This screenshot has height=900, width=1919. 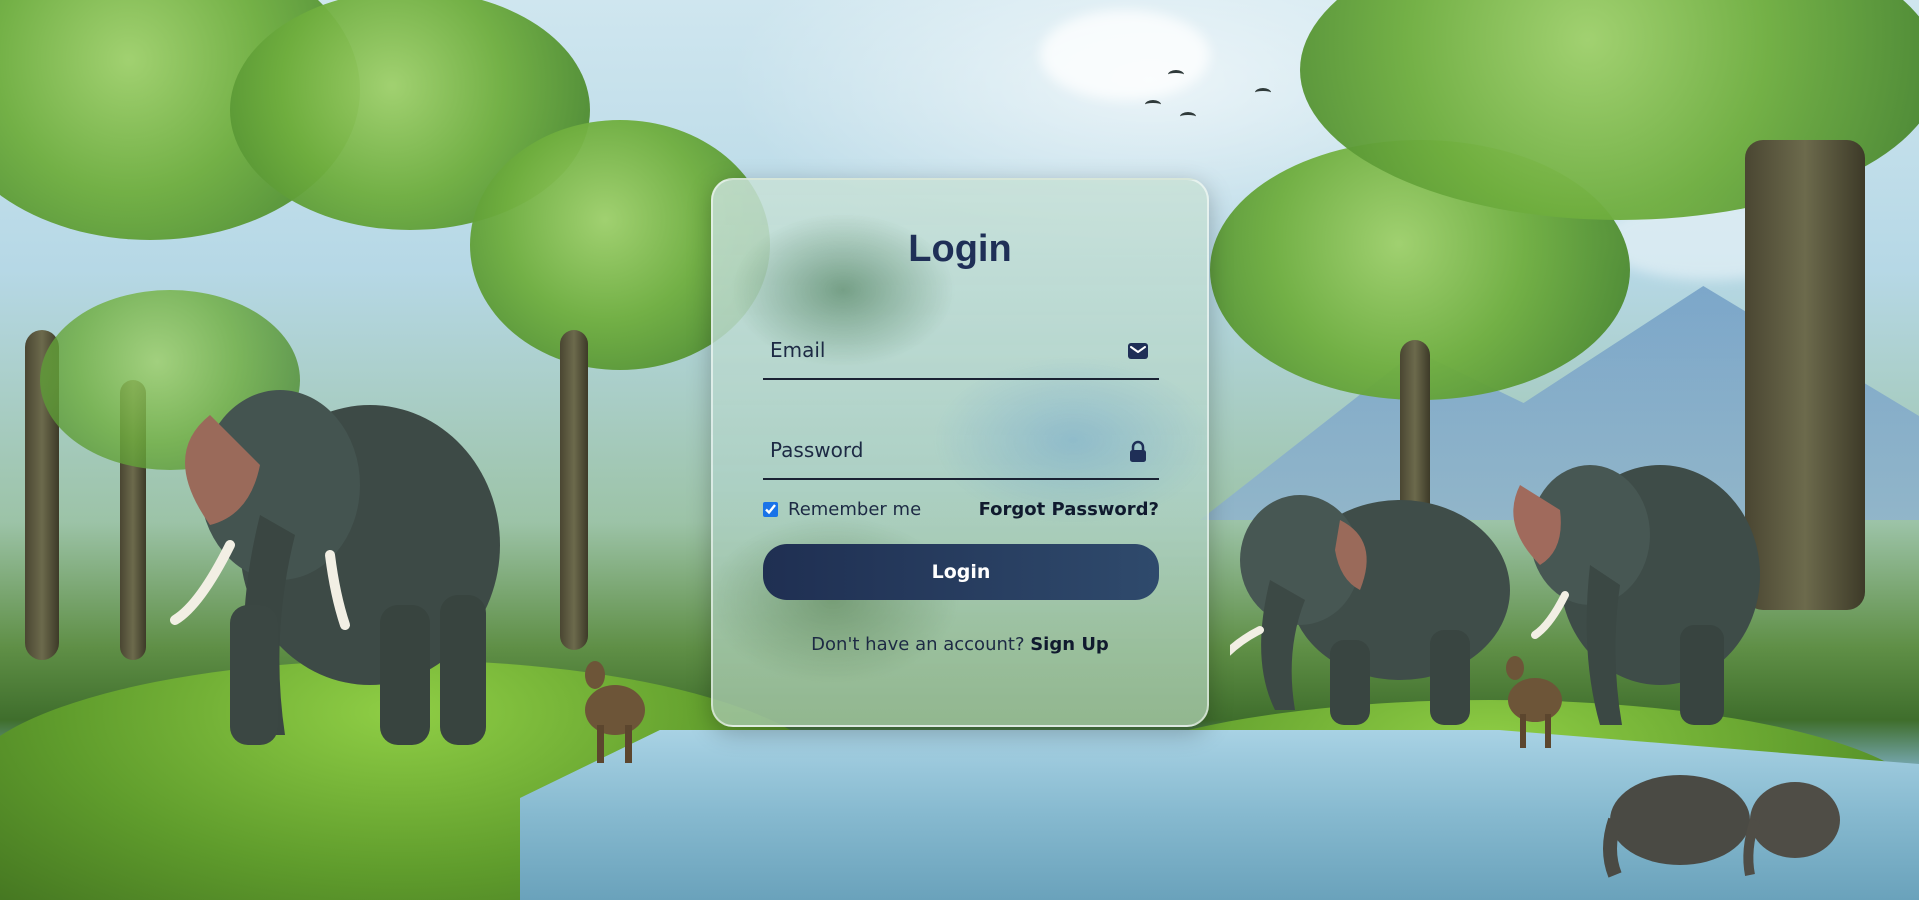 I want to click on password-field-wrapper, so click(x=961, y=453).